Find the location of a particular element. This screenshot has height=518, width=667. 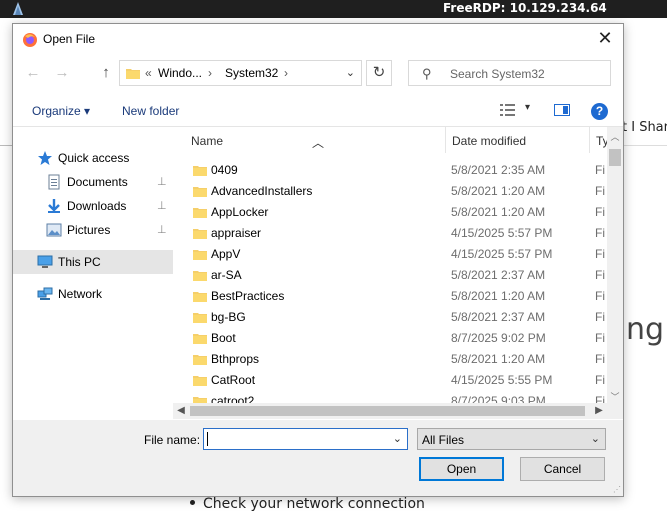

table-row: Boot 8/7/2025 9:02 PM Fi is located at coordinates (390, 338).